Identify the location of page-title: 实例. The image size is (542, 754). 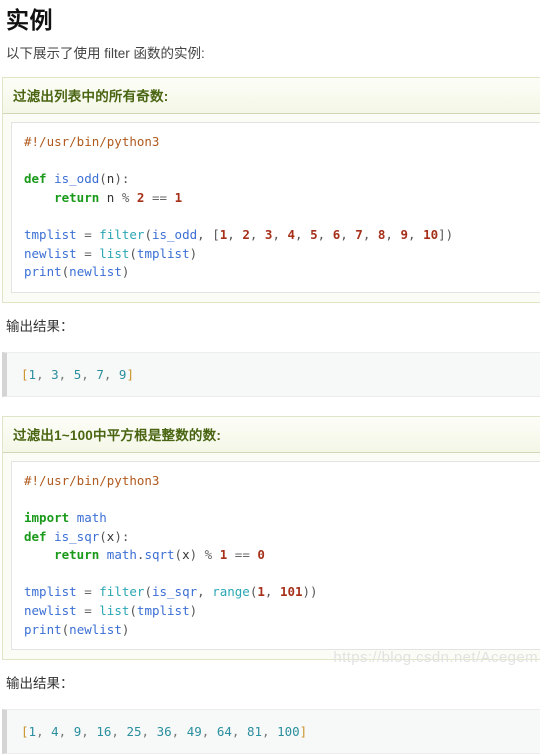
(29, 20).